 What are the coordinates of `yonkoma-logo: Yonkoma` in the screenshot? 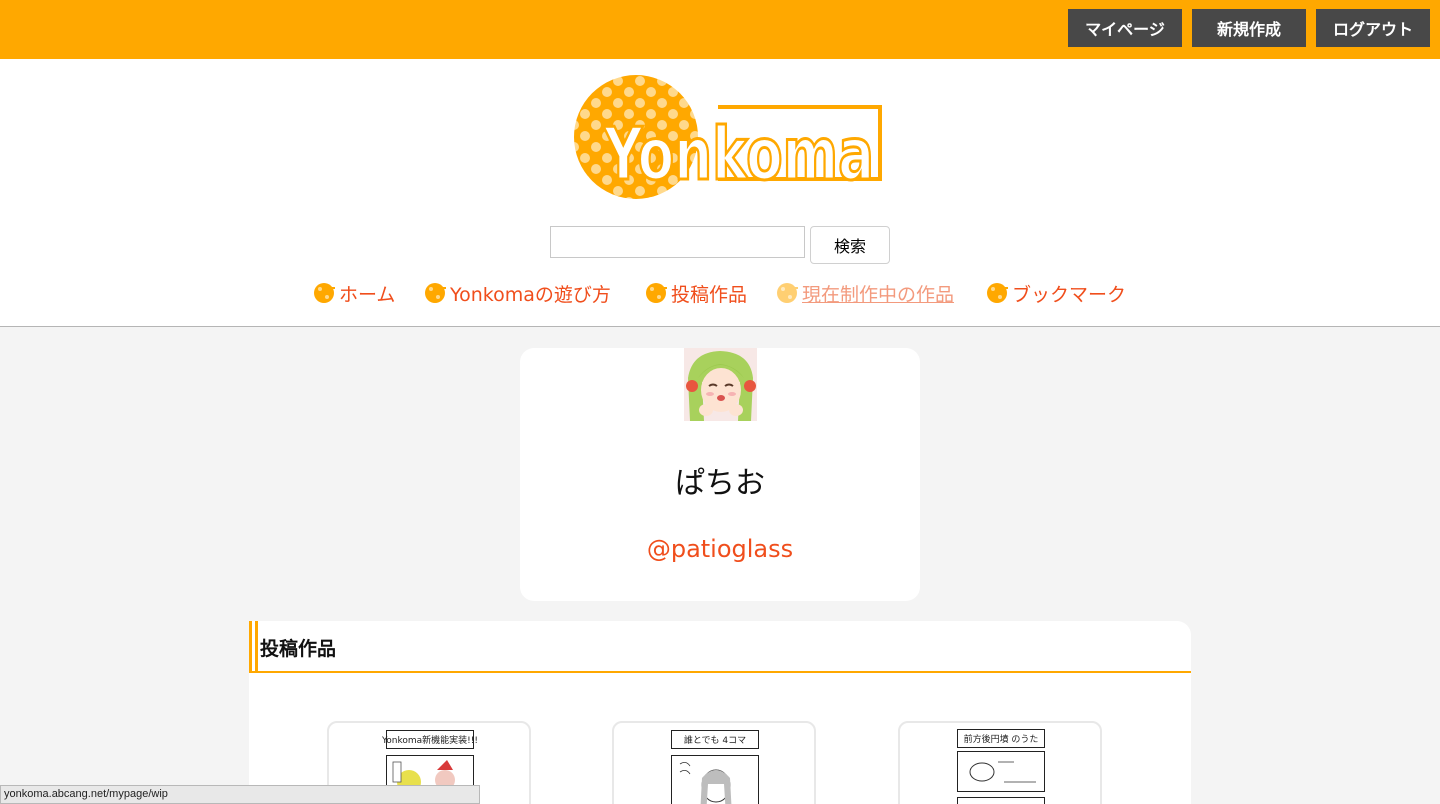 It's located at (727, 137).